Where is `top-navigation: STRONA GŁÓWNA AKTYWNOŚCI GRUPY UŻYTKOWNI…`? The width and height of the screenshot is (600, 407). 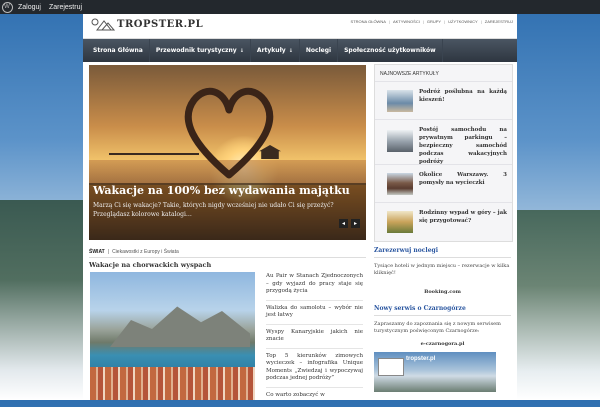
top-navigation: STRONA GŁÓWNA AKTYWNOŚCI GRUPY UŻYTKOWNI… is located at coordinates (432, 21).